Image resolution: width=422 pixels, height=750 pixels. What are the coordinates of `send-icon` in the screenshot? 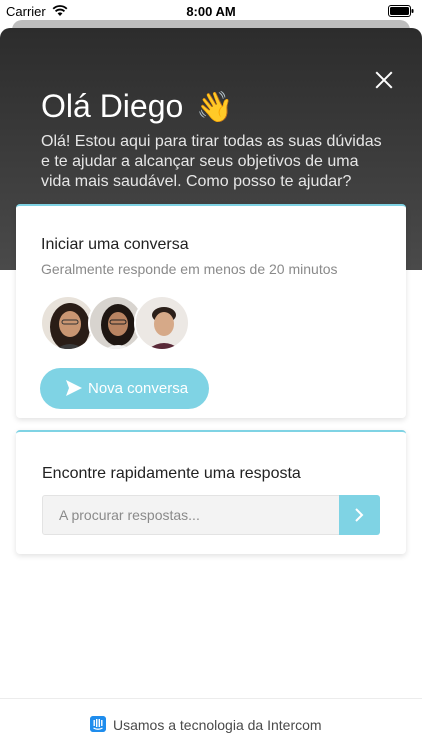 It's located at (74, 388).